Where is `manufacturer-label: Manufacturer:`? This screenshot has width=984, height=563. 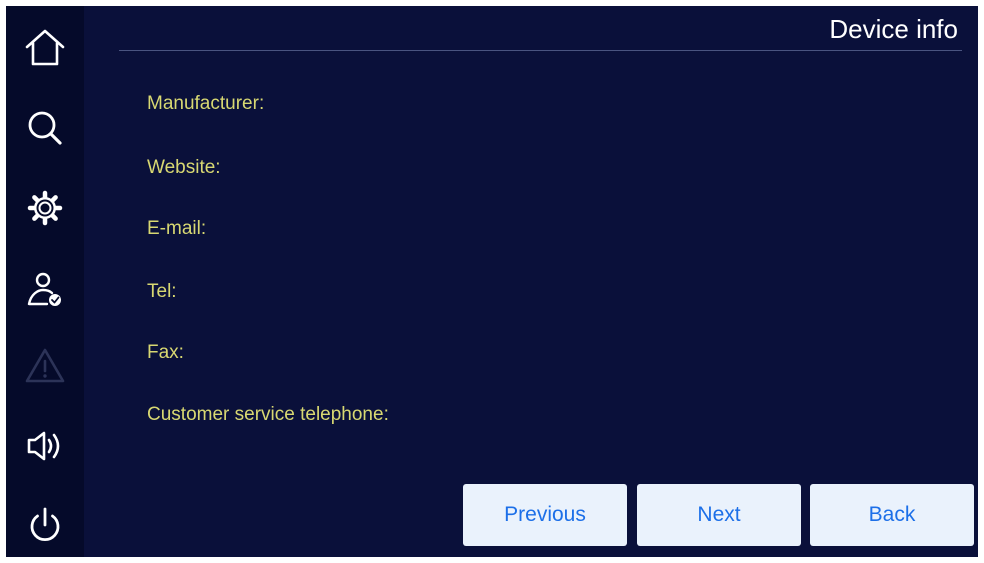 manufacturer-label: Manufacturer: is located at coordinates (206, 103).